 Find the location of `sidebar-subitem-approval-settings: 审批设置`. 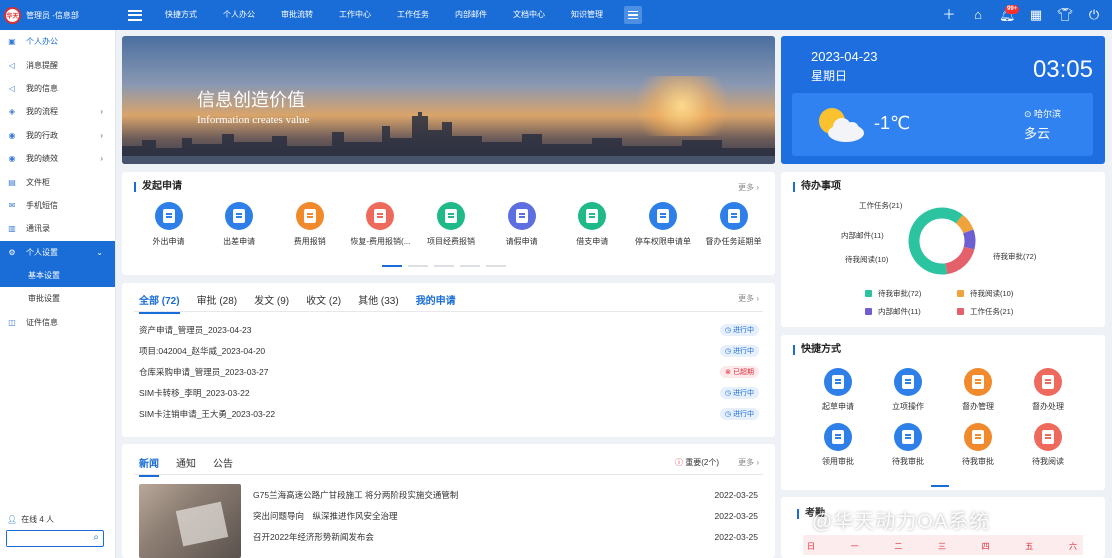

sidebar-subitem-approval-settings: 审批设置 is located at coordinates (57, 298).